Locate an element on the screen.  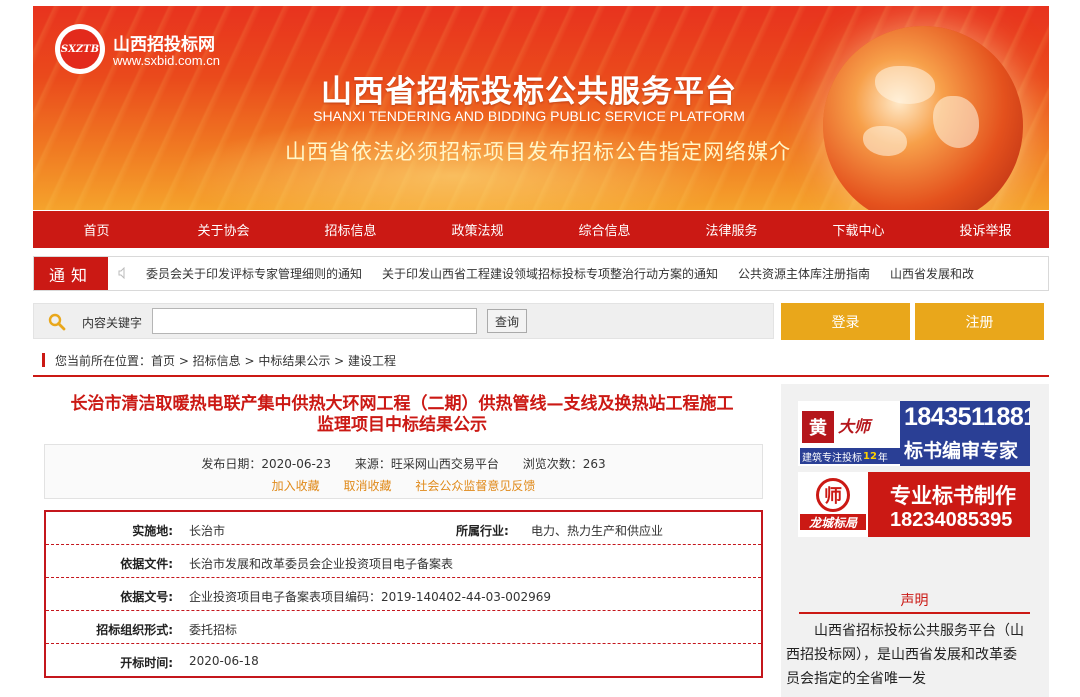
platform-title: 山西省招标投标公共服务平台 is located at coordinates (529, 92).